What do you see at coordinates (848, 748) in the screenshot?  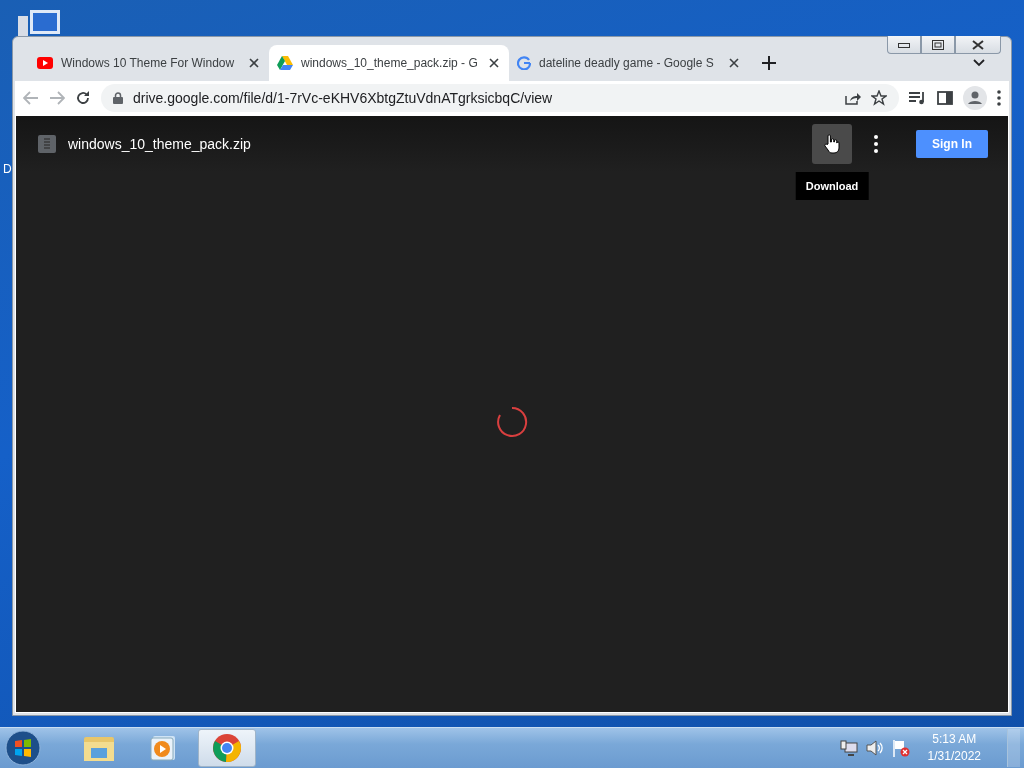 I see `network-icon` at bounding box center [848, 748].